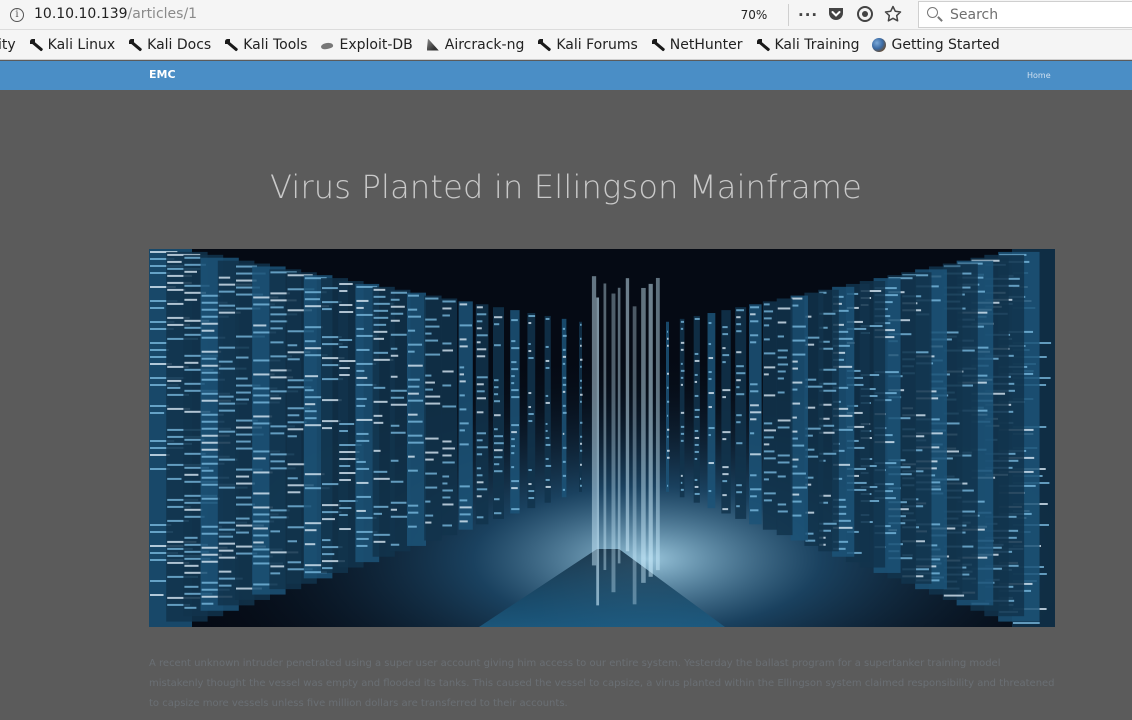 The height and width of the screenshot is (720, 1132). Describe the element at coordinates (879, 44) in the screenshot. I see `globe-icon` at that location.